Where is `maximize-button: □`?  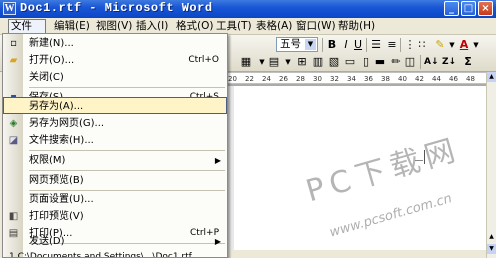
maximize-button: □ is located at coordinates (468, 8).